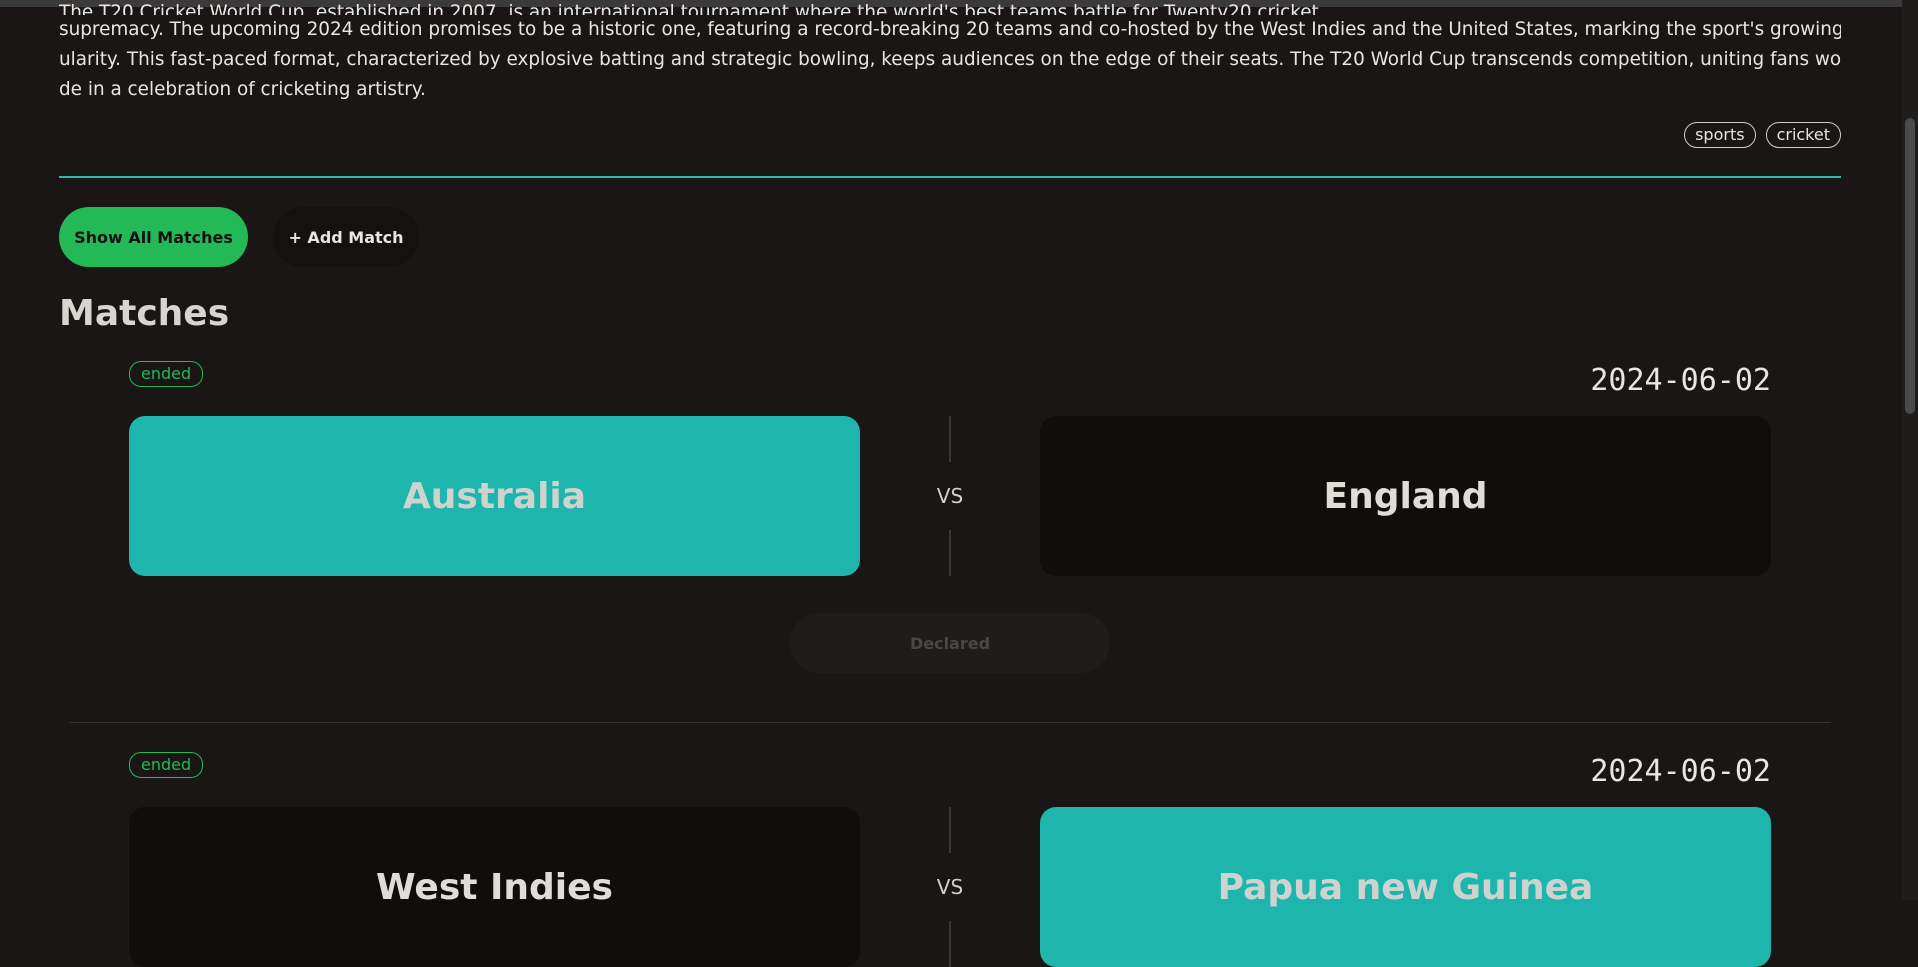 The height and width of the screenshot is (967, 1918). I want to click on show-all-matches-button: Show All Matches, so click(153, 237).